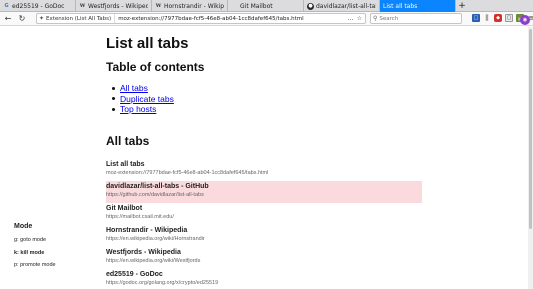  I want to click on site-identity: ✦ Extension (List All Tabs), so click(76, 18).